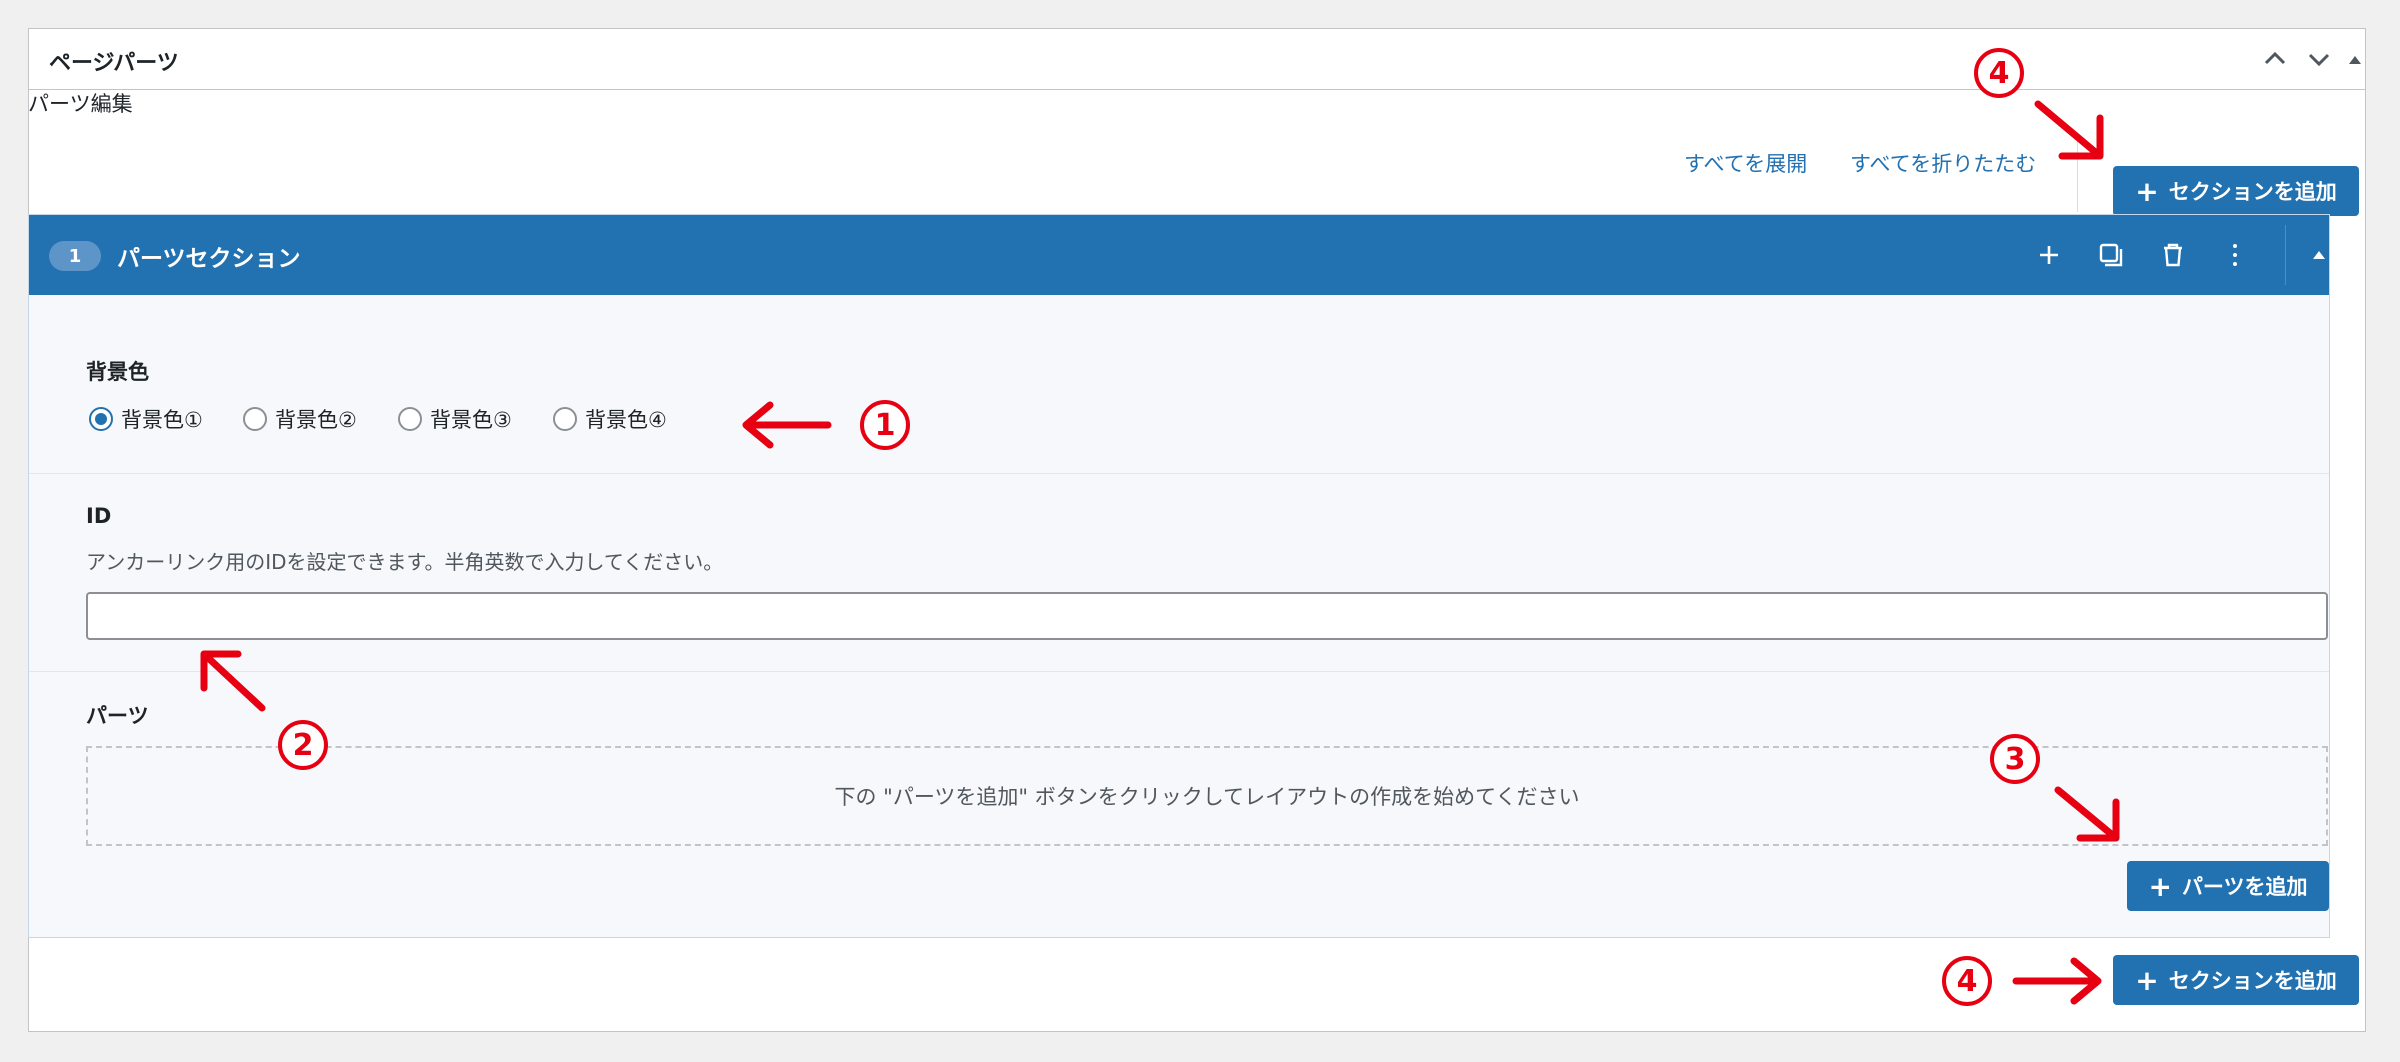  Describe the element at coordinates (117, 716) in the screenshot. I see `parts-label: パーツ` at that location.